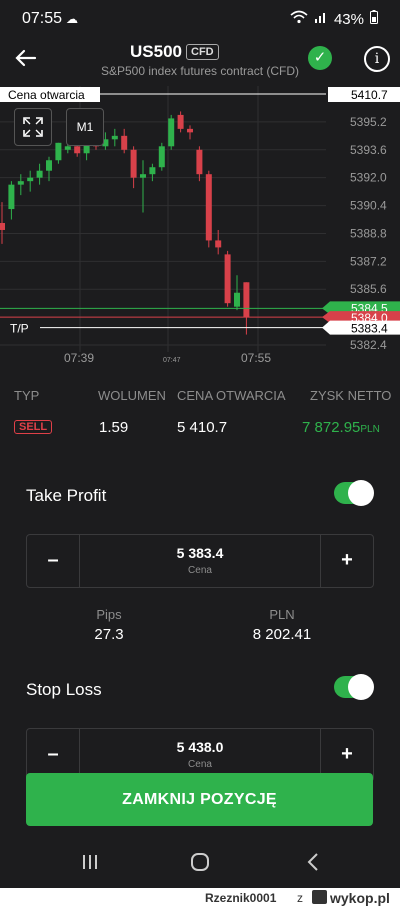 The height and width of the screenshot is (908, 400). Describe the element at coordinates (369, 95) in the screenshot. I see `open-price-tag: 5410.7` at that location.